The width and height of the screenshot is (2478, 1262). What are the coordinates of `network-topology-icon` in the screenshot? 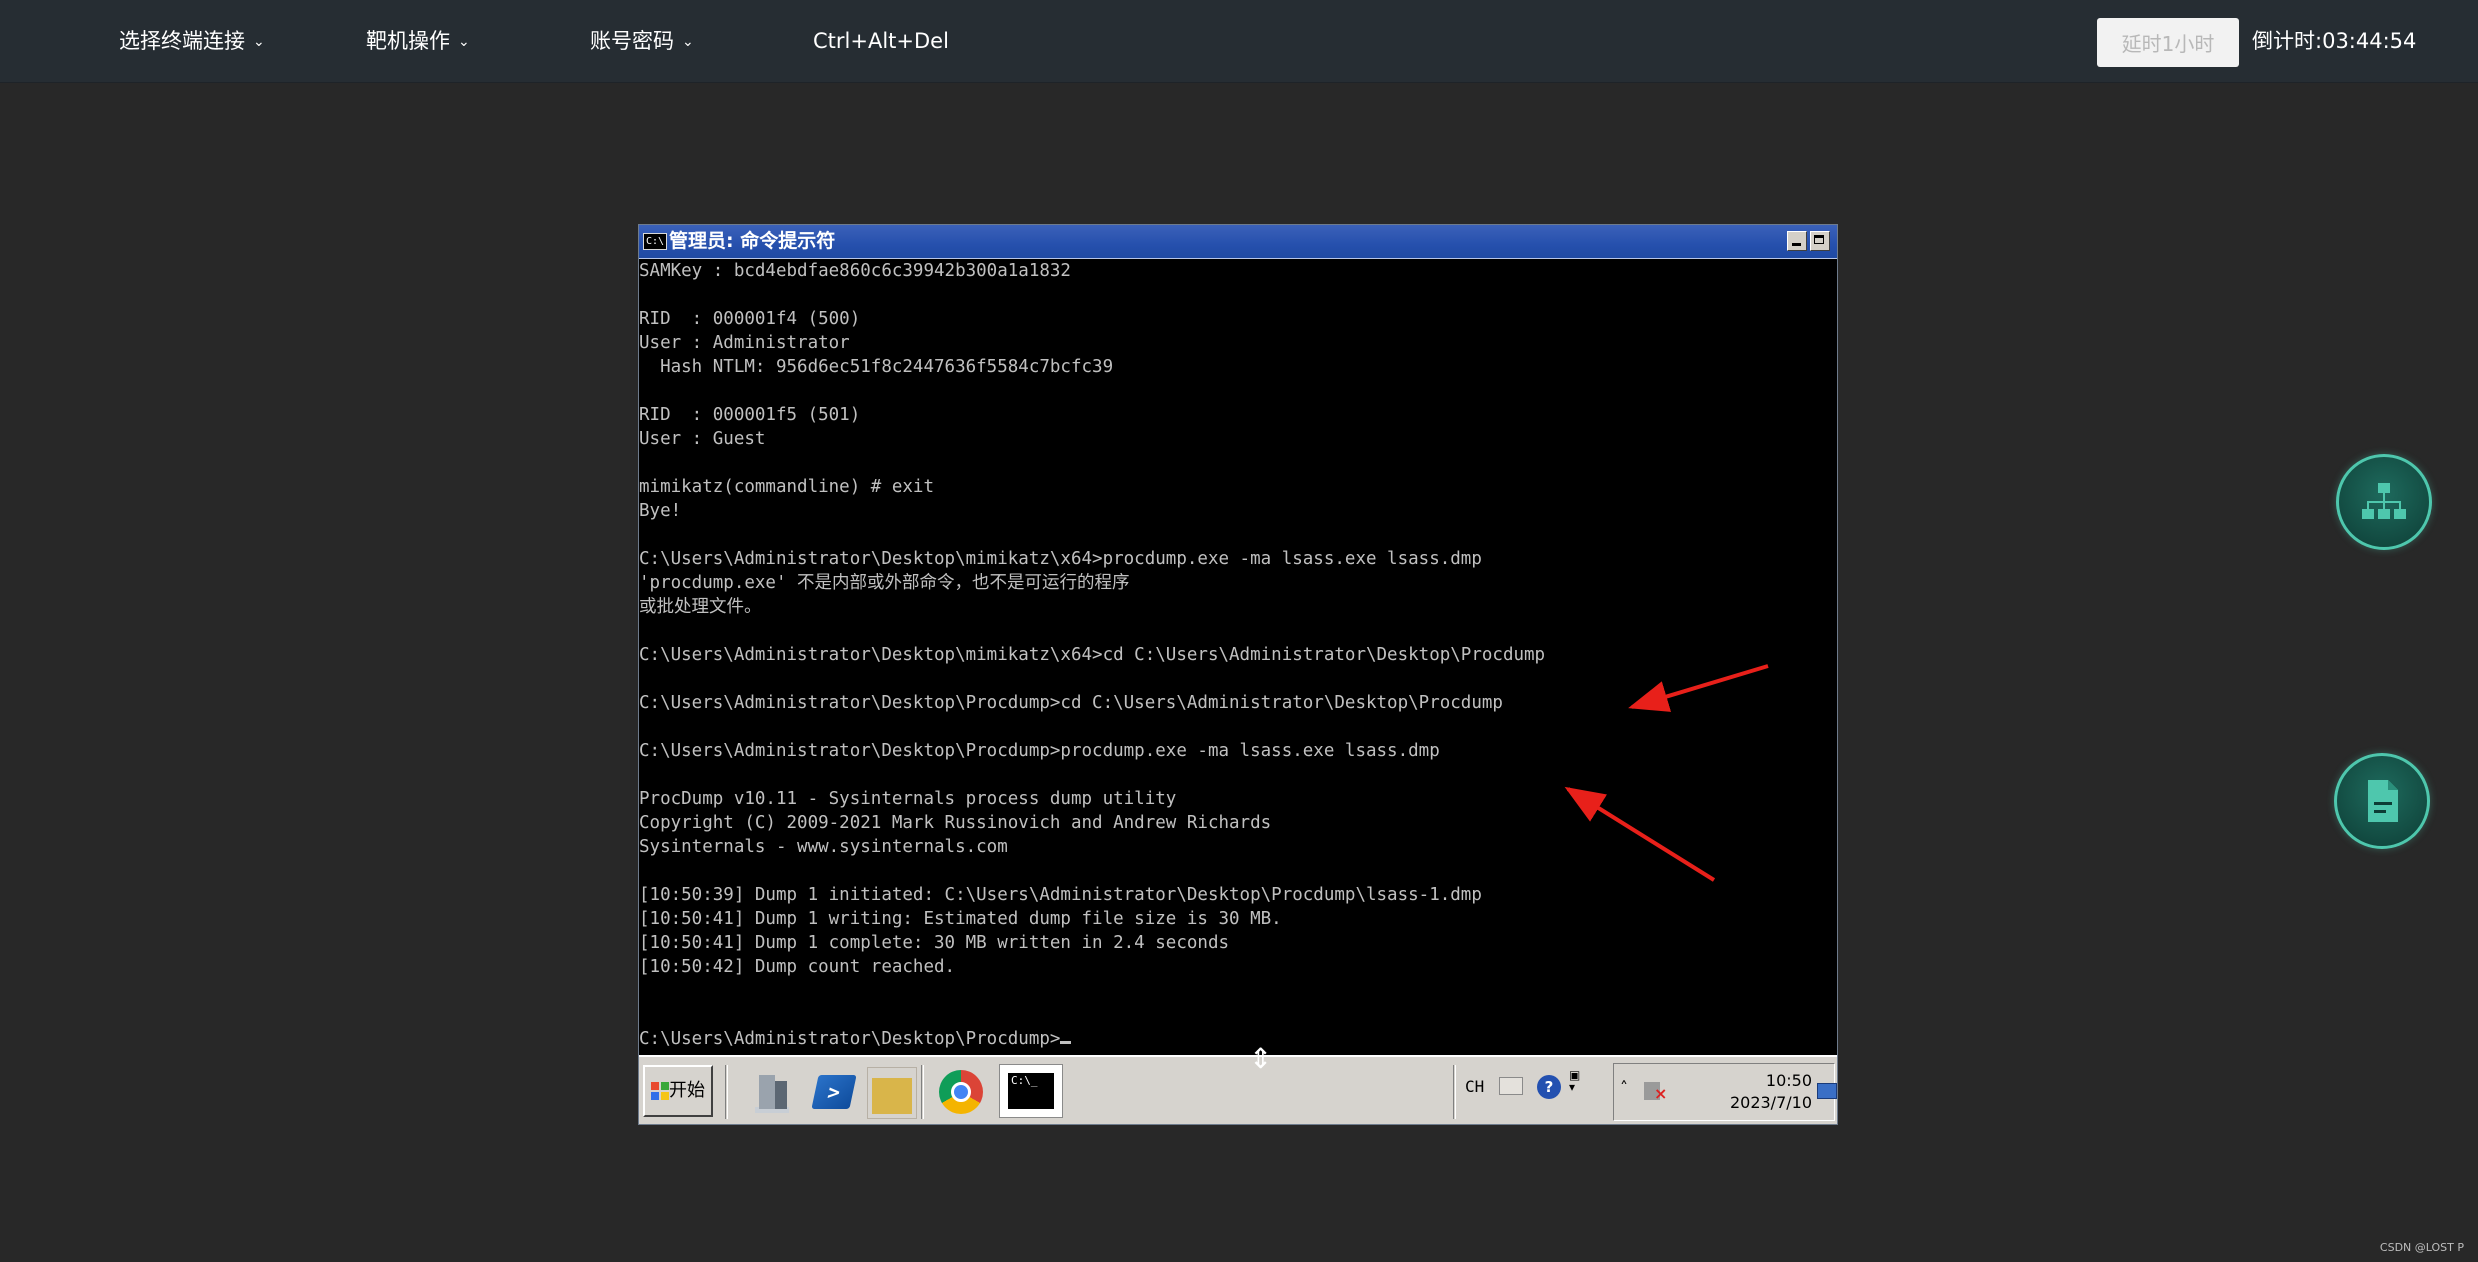 It's located at (2384, 501).